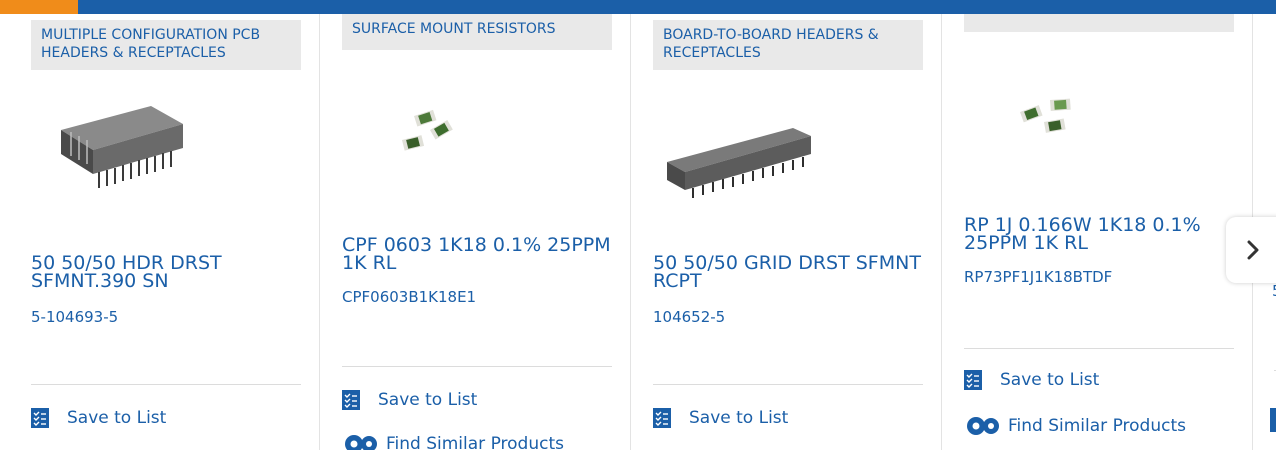 The height and width of the screenshot is (450, 1276). I want to click on pcb-header-icon, so click(121, 147).